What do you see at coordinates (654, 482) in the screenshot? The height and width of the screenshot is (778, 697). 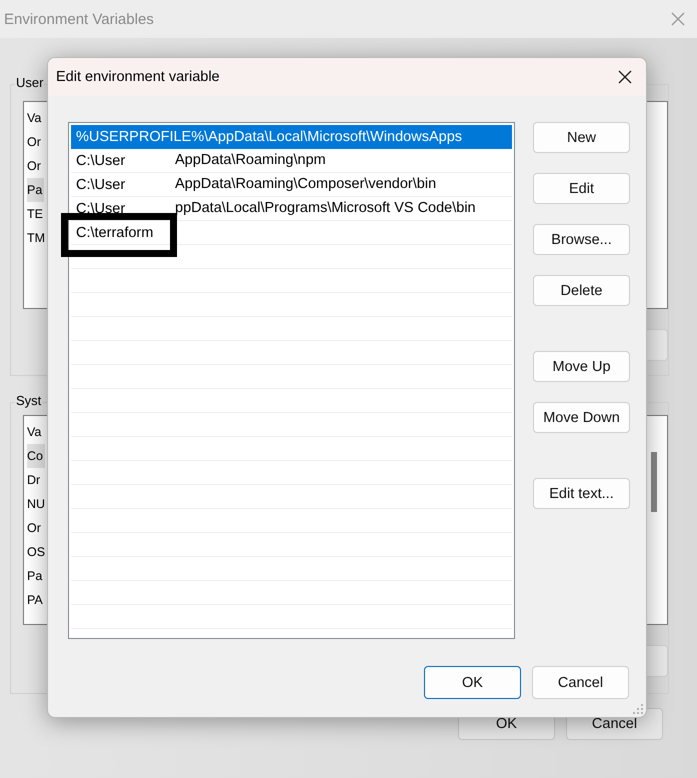 I see `scrollbar-thumb` at bounding box center [654, 482].